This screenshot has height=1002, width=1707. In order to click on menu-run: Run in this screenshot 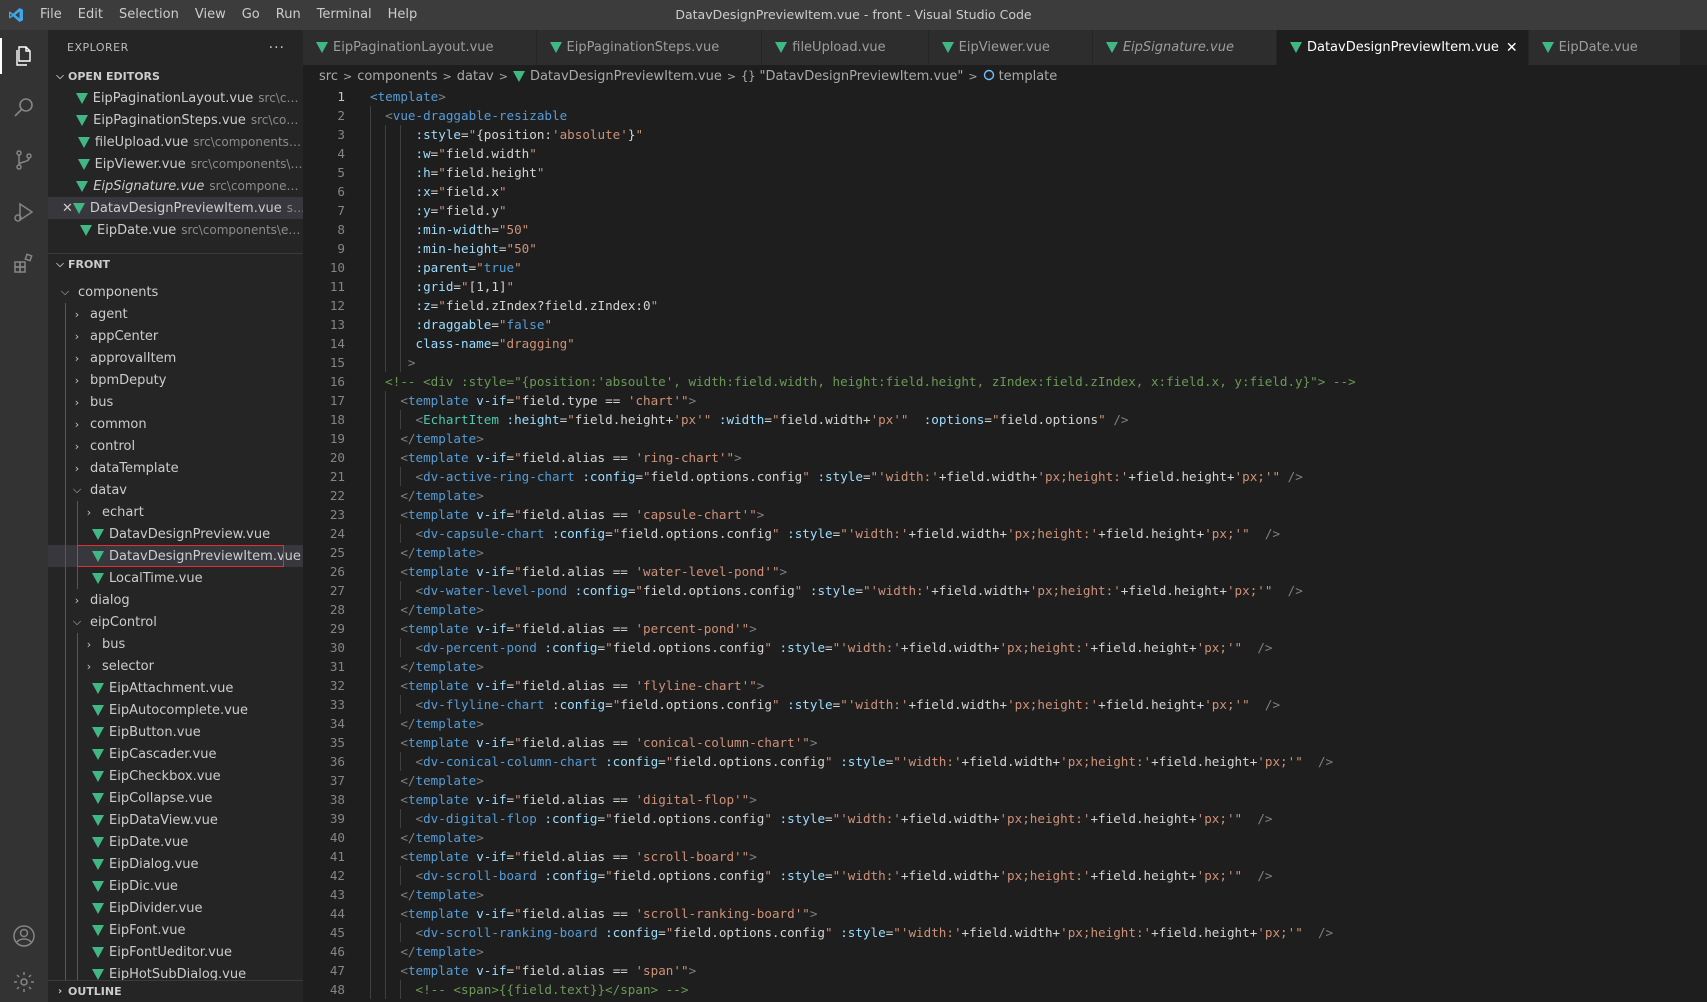, I will do `click(288, 15)`.